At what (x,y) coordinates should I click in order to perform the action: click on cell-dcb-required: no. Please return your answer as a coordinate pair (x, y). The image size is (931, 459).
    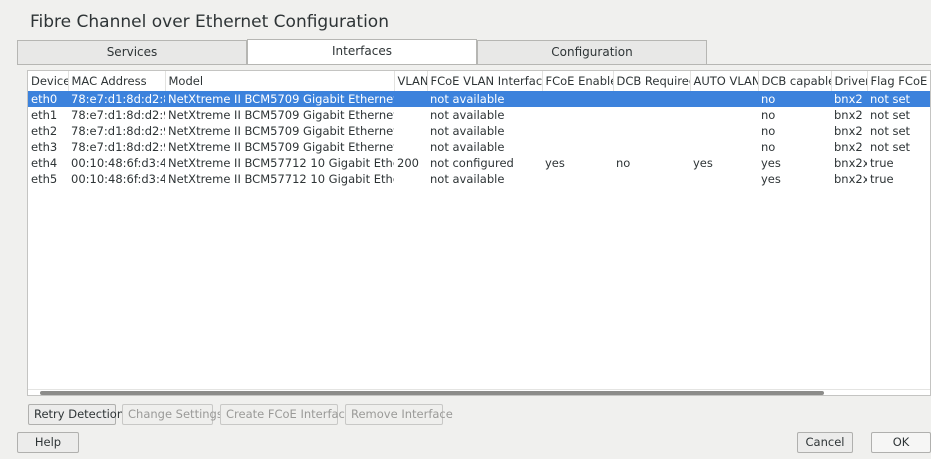
    Looking at the image, I should click on (623, 163).